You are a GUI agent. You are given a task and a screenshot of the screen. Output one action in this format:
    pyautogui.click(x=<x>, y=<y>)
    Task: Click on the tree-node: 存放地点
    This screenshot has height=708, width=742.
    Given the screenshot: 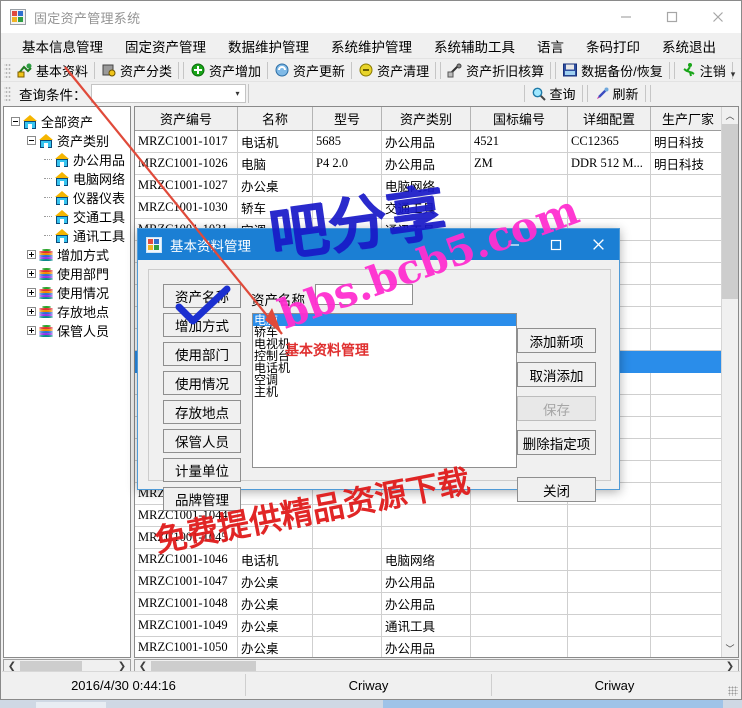 What is the action you would take?
    pyautogui.click(x=69, y=311)
    